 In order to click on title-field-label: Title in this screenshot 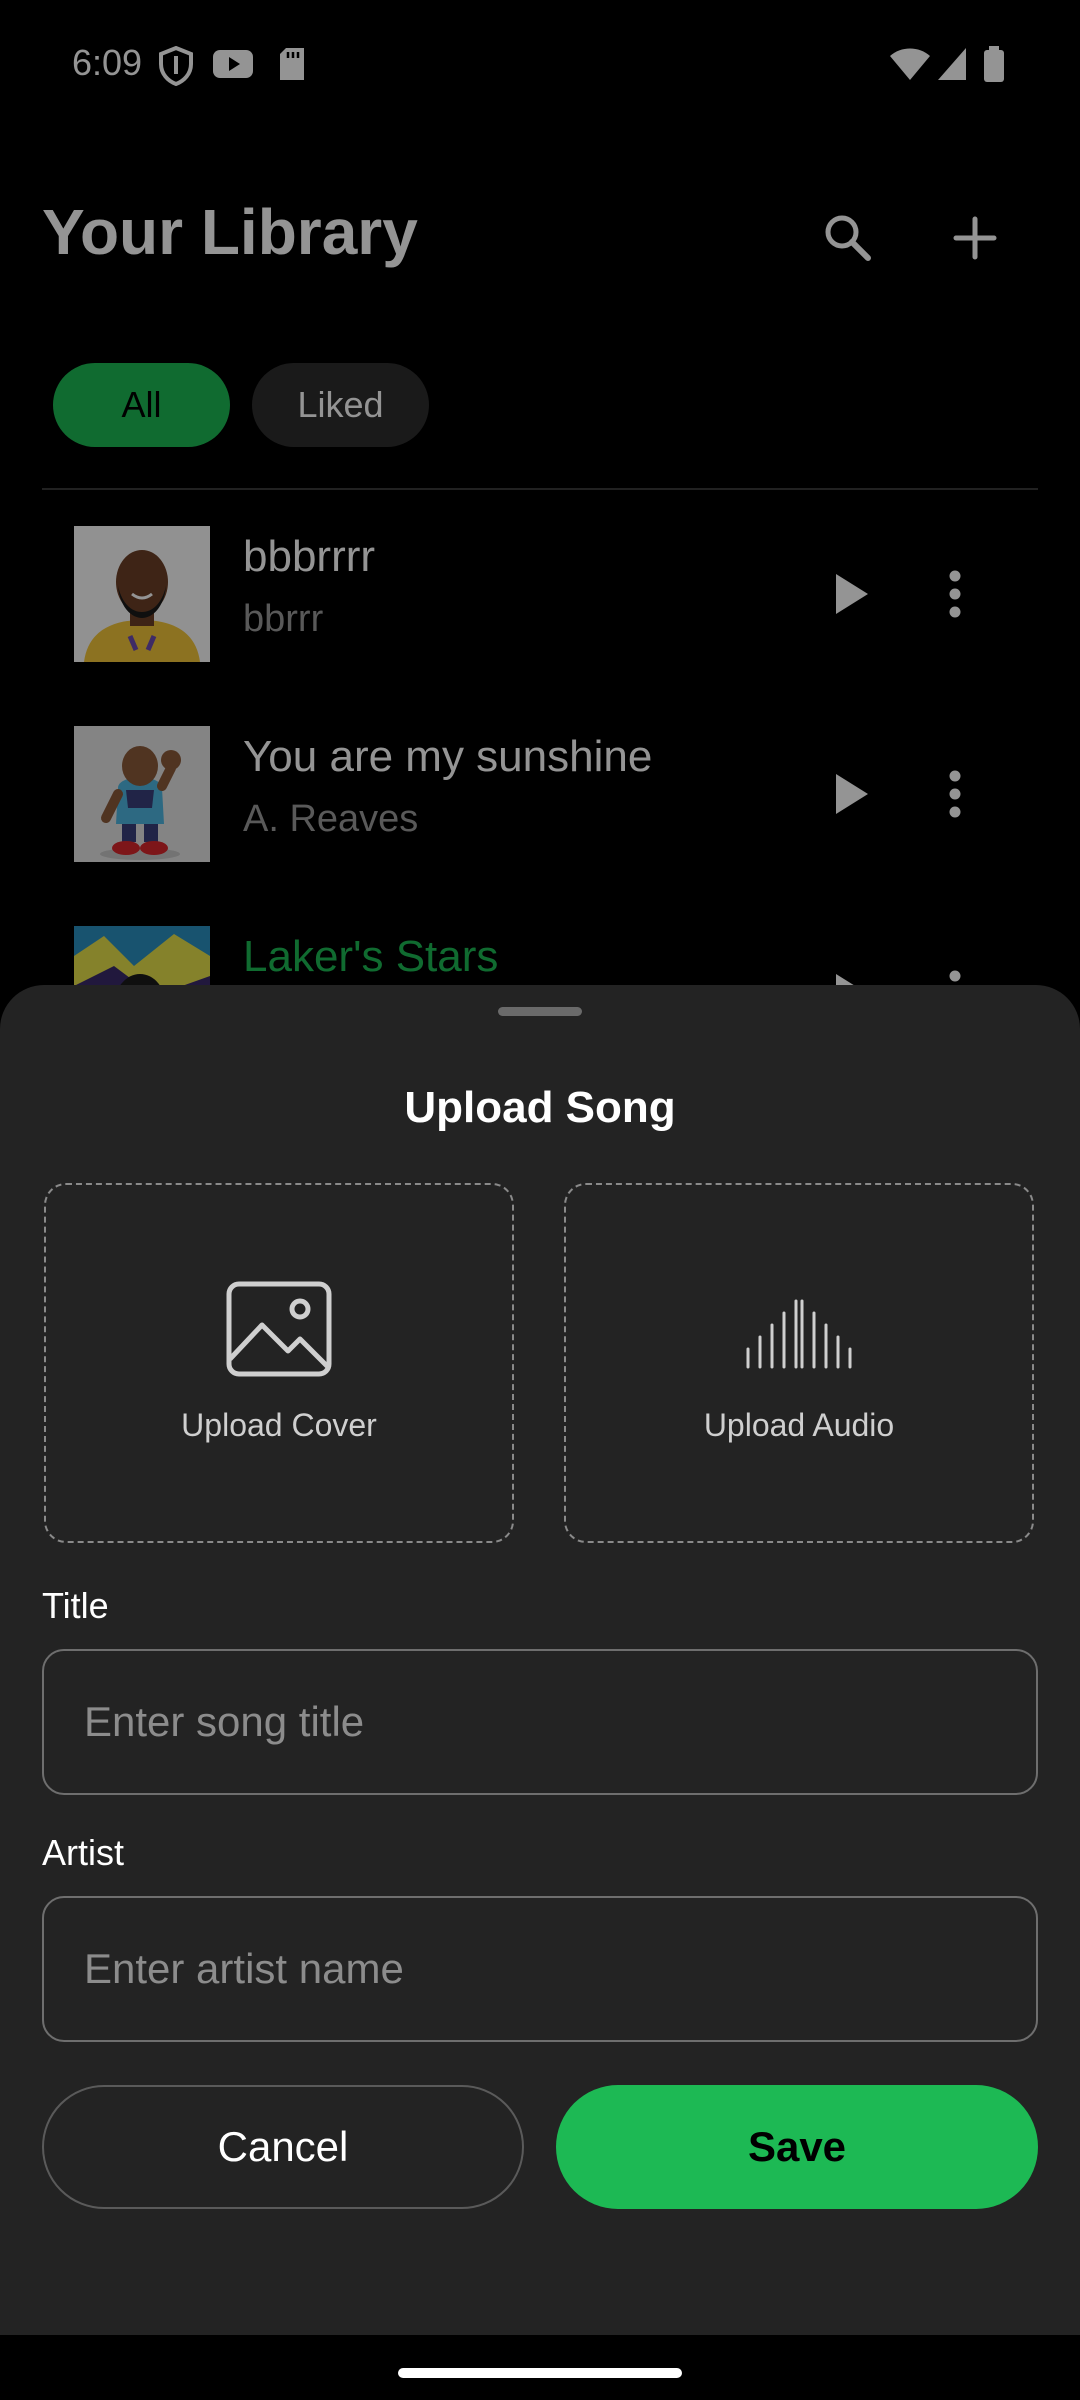, I will do `click(75, 1605)`.